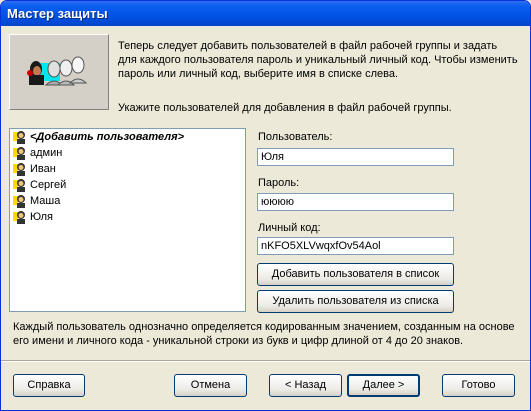  Describe the element at coordinates (355, 301) in the screenshot. I see `remove-user-button: Удалить пользователя из списка` at that location.